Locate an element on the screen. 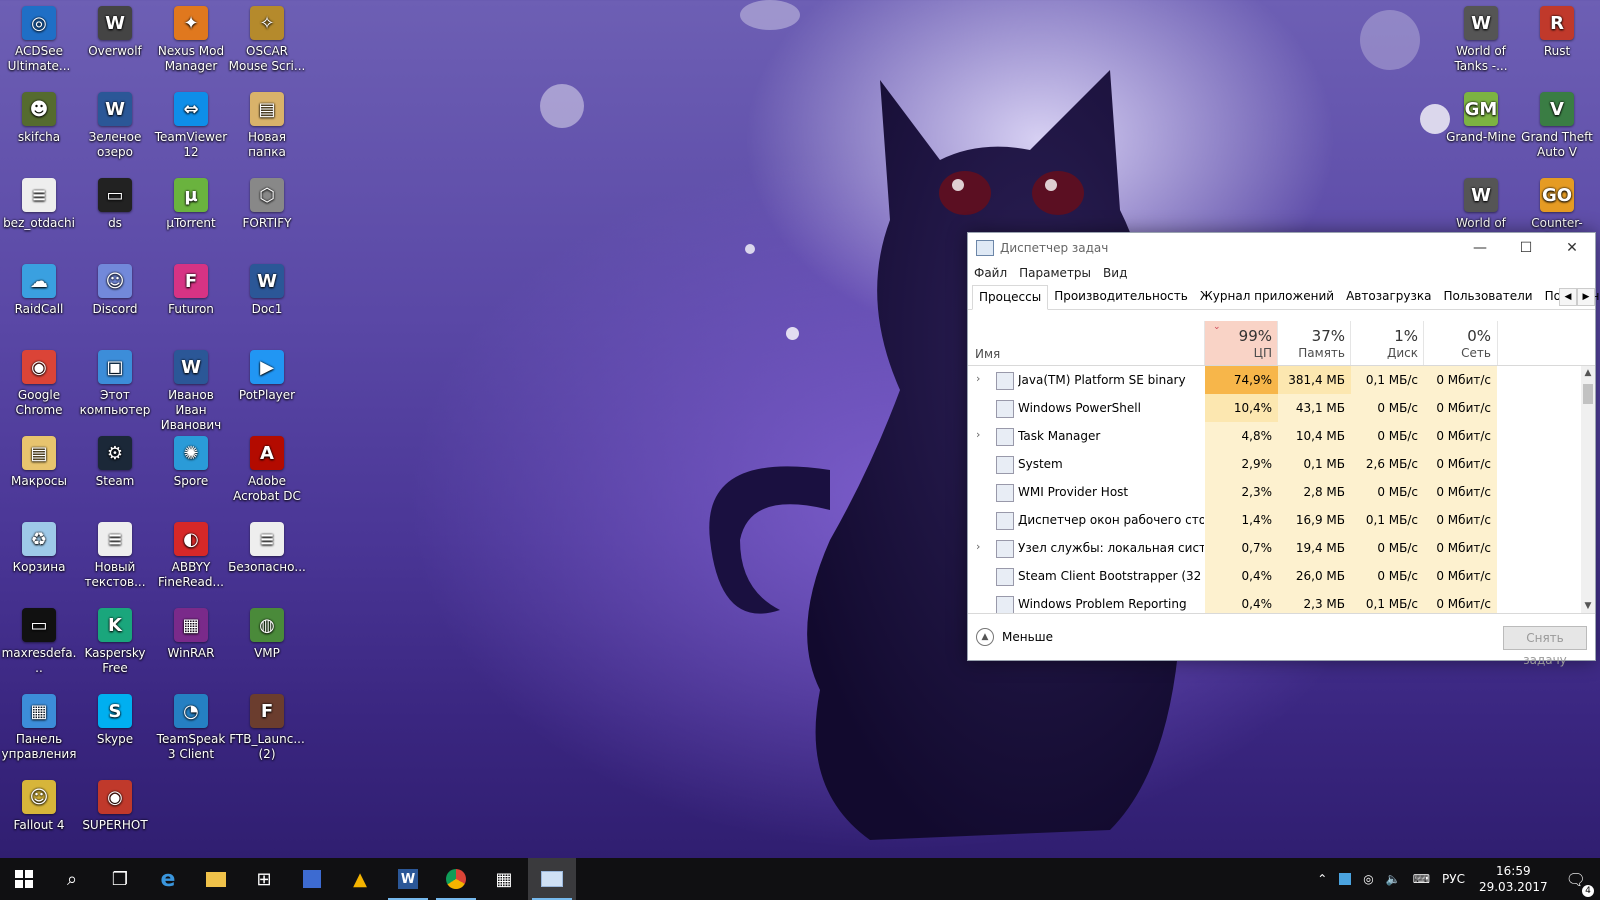  desktop-icon: ⬡ FORTIFY is located at coordinates (267, 213).